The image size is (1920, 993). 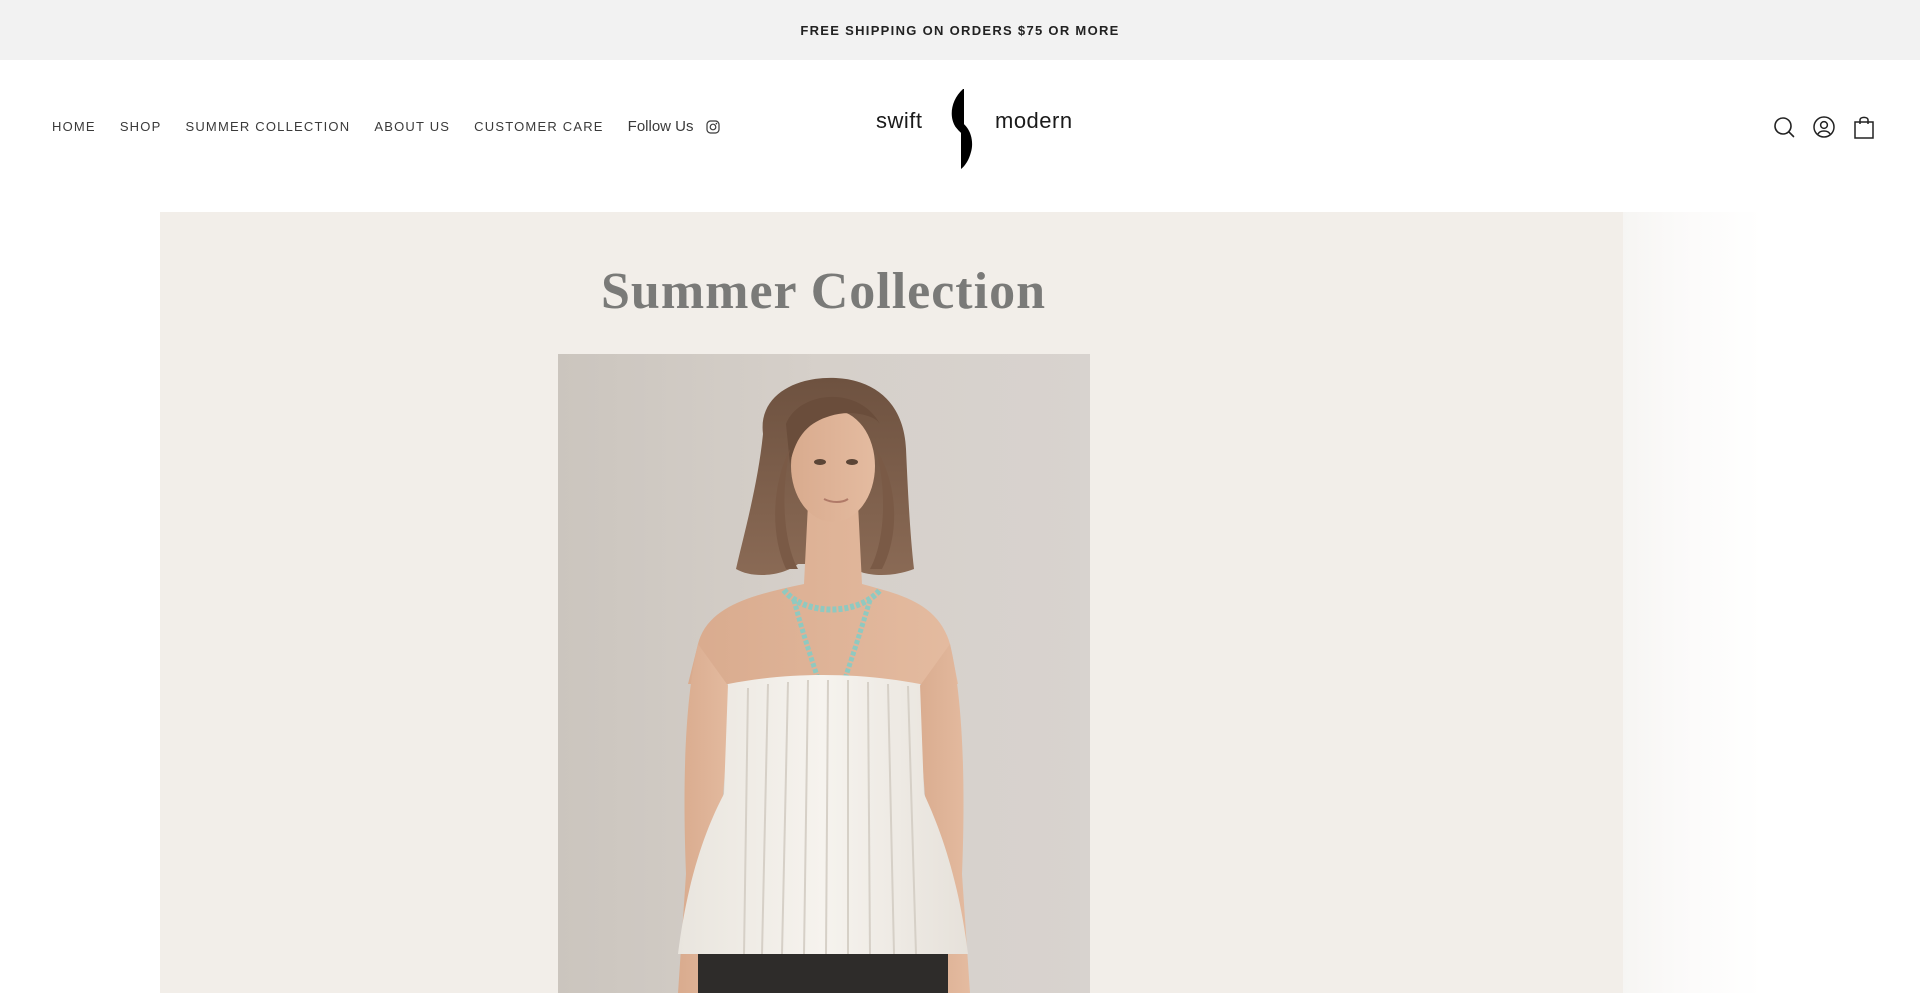 What do you see at coordinates (1864, 127) in the screenshot?
I see `cart-icon` at bounding box center [1864, 127].